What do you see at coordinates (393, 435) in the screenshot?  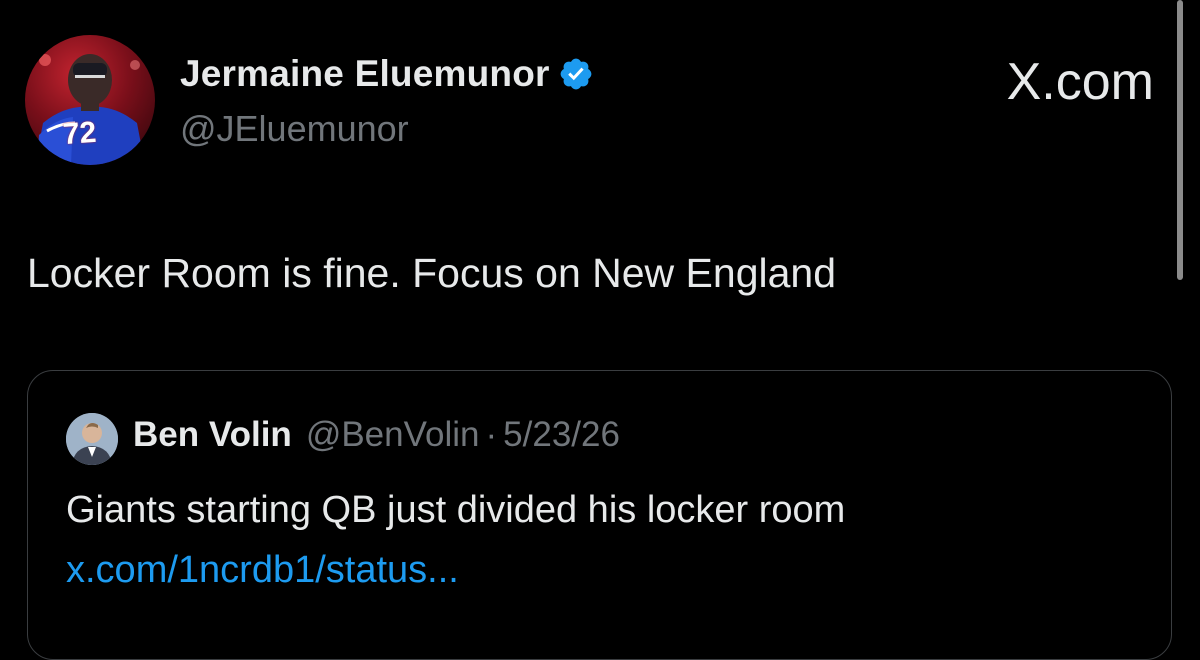 I see `quoted-author-handle: @BenVolin` at bounding box center [393, 435].